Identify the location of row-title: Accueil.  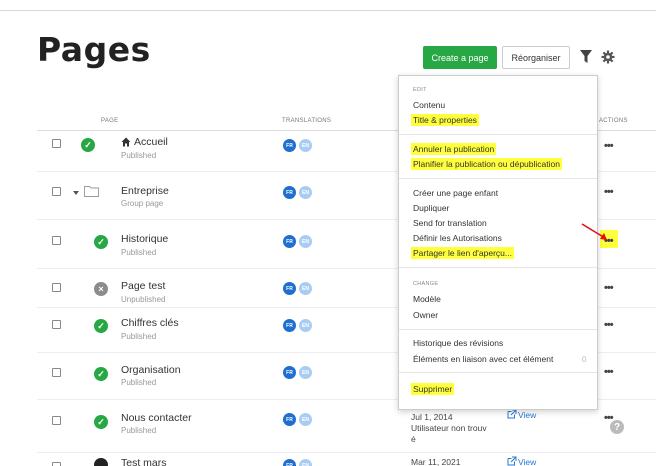
(151, 142).